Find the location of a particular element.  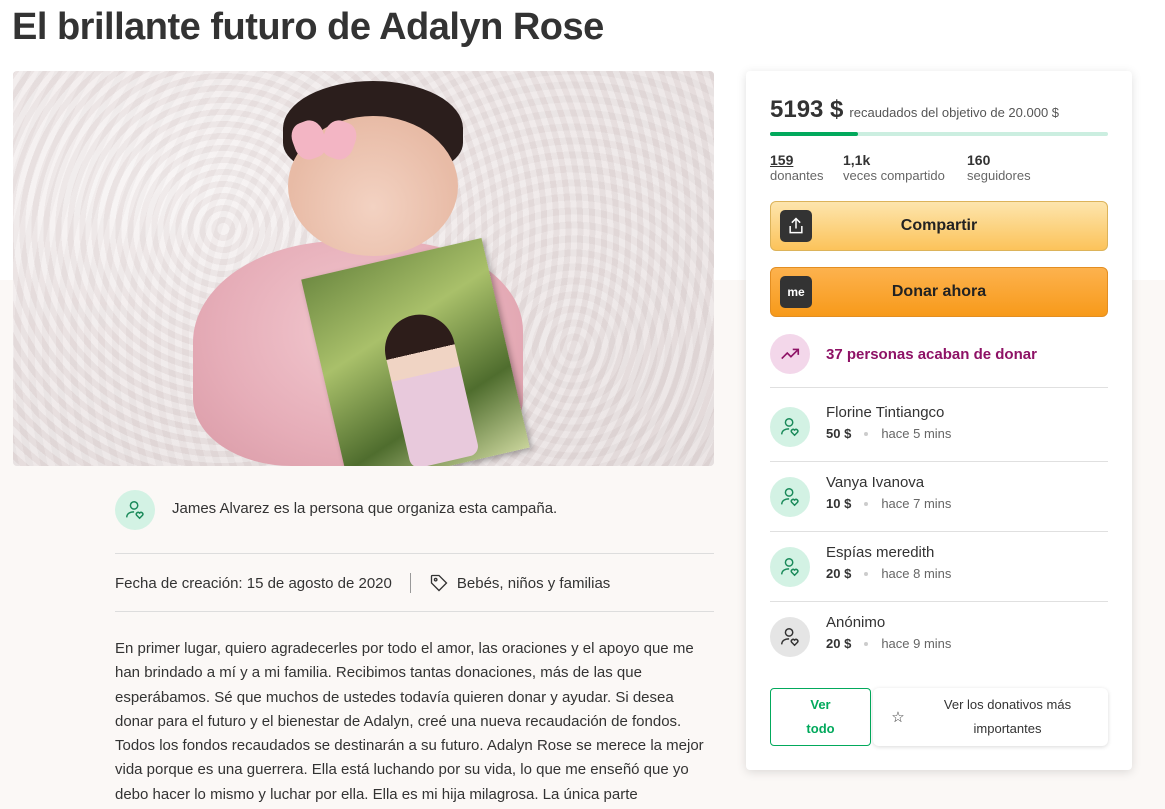

donation-item: Espías meredith 20 $ hace 8 mins is located at coordinates (860, 565).